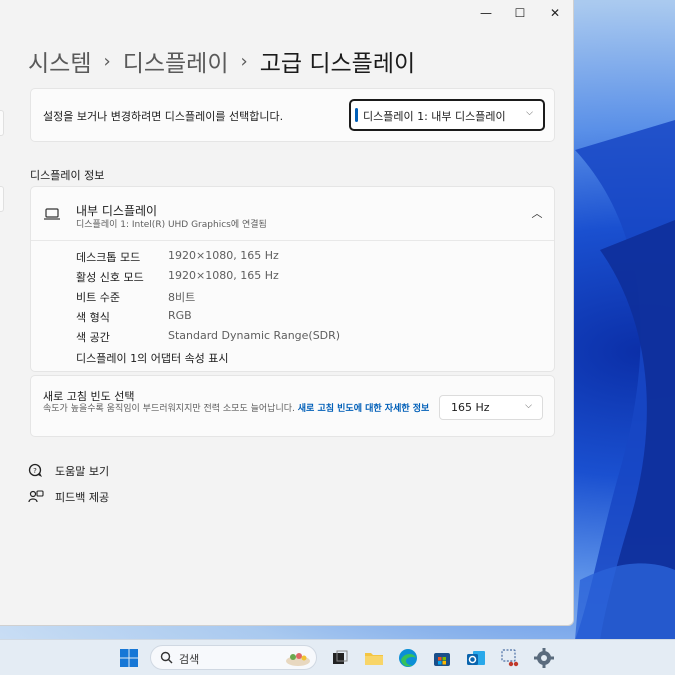  Describe the element at coordinates (182, 297) in the screenshot. I see `spec-value-bit-depth: 8비트` at that location.